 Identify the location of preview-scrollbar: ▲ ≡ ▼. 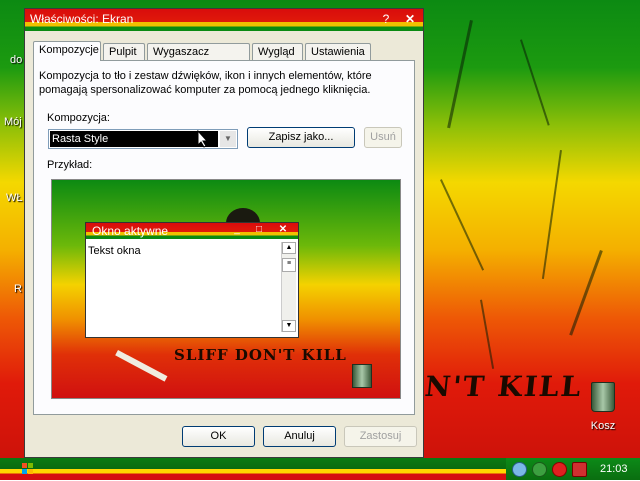
(288, 287).